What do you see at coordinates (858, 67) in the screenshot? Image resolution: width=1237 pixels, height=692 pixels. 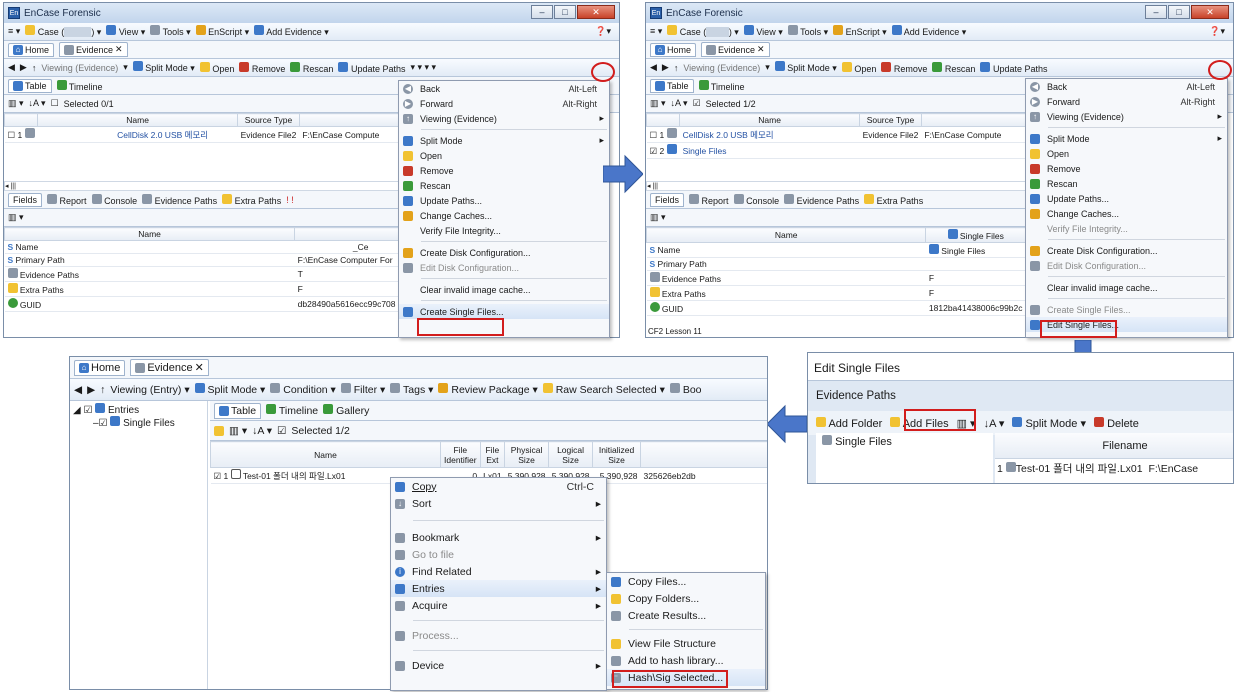 I see `open-button: Open` at bounding box center [858, 67].